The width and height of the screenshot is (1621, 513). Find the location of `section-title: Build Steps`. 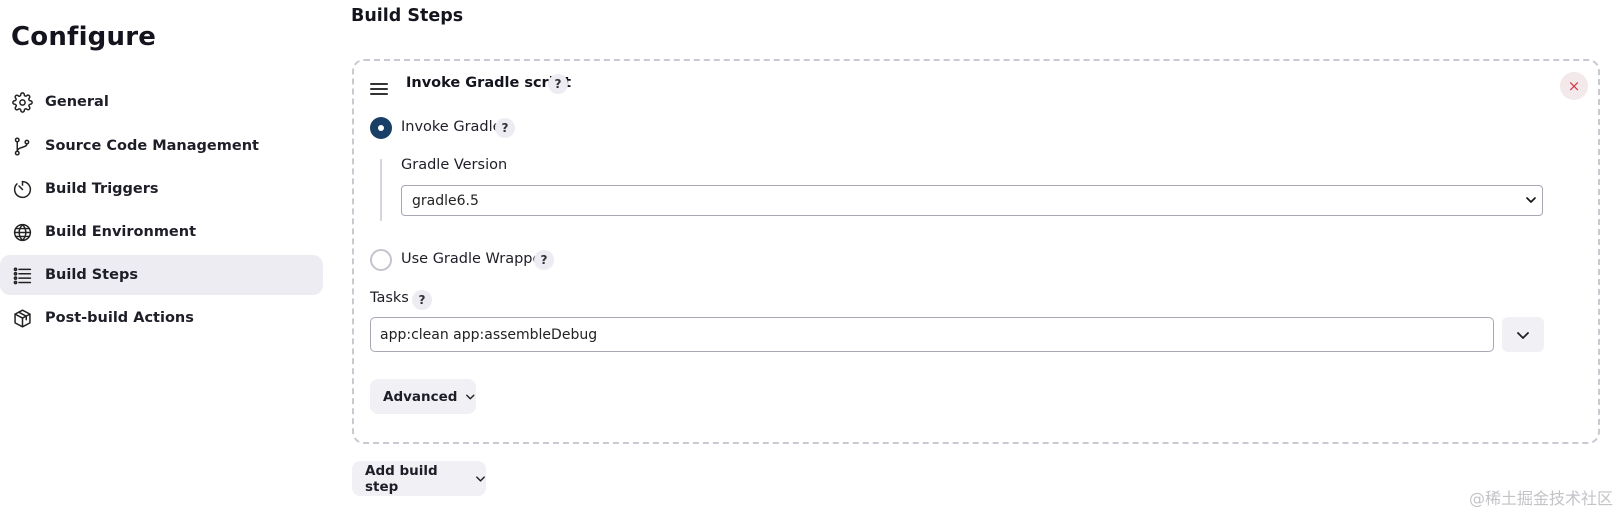

section-title: Build Steps is located at coordinates (407, 16).